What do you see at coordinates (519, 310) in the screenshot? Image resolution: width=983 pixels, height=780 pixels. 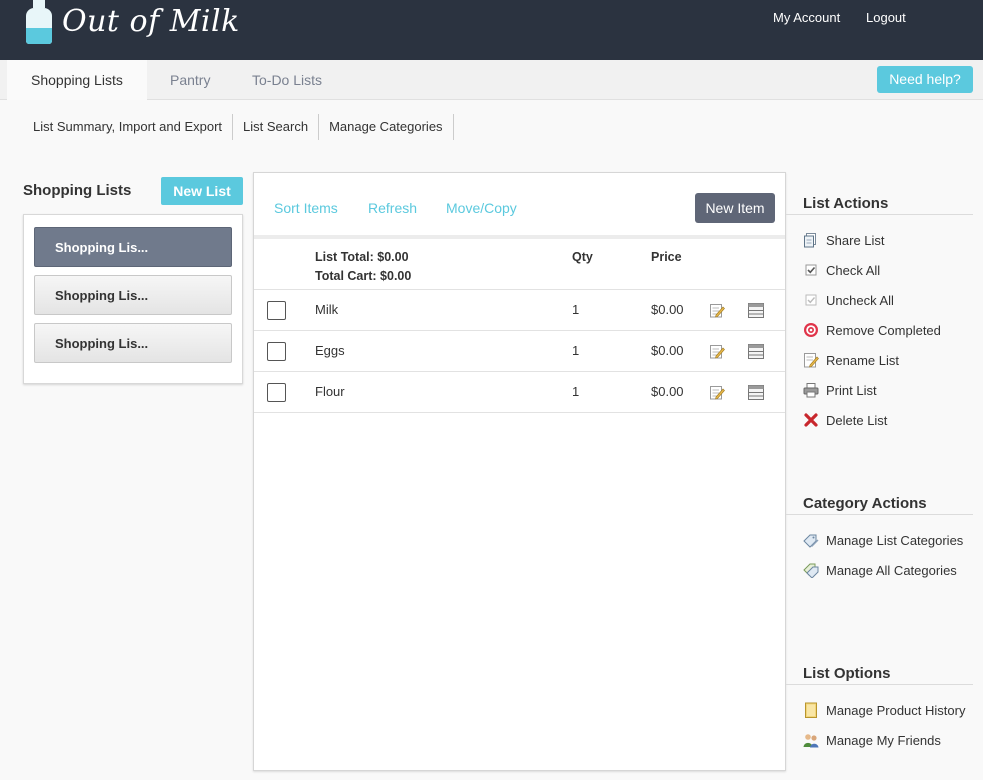 I see `table-row: Milk 1 $0.00` at bounding box center [519, 310].